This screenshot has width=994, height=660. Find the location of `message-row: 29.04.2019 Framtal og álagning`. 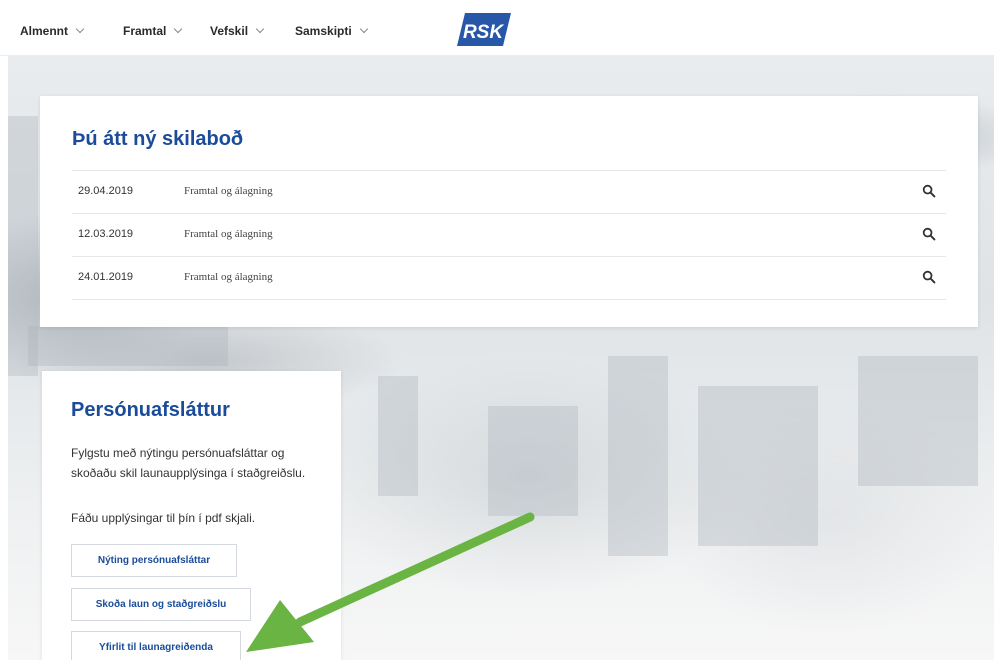

message-row: 29.04.2019 Framtal og álagning is located at coordinates (509, 192).